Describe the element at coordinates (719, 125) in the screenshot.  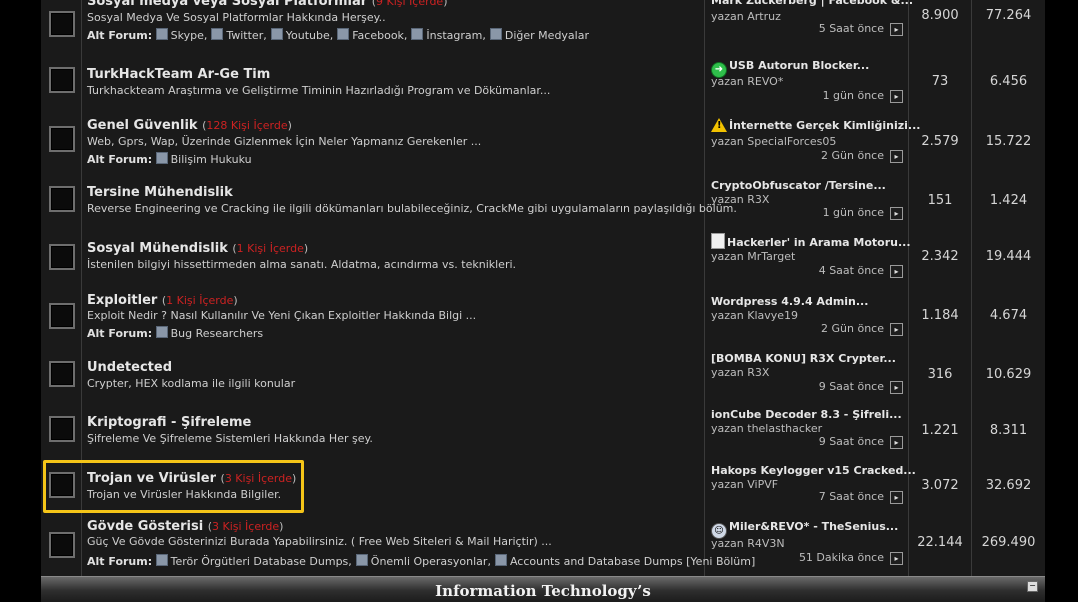
I see `warning-icon` at that location.